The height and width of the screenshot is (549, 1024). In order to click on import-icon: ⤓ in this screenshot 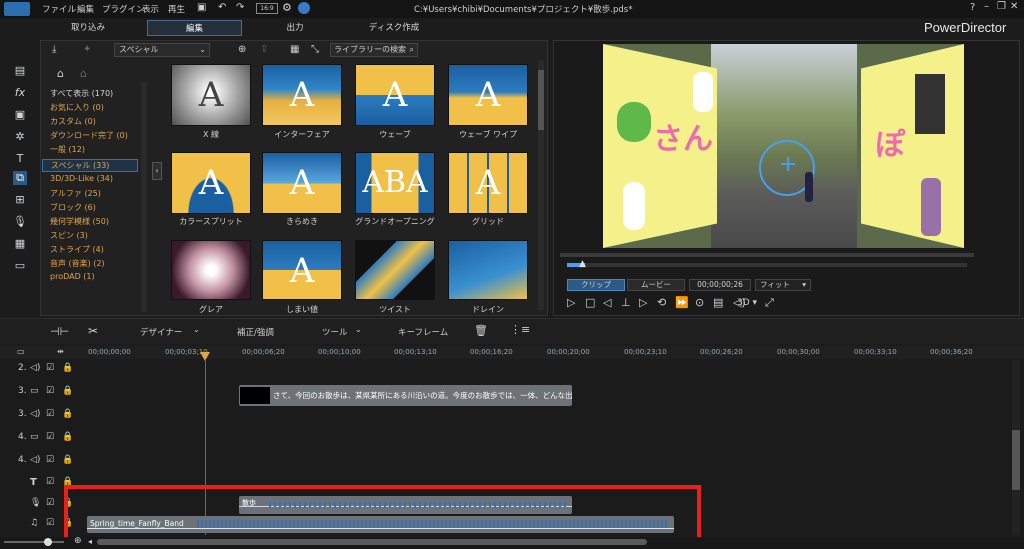, I will do `click(54, 49)`.